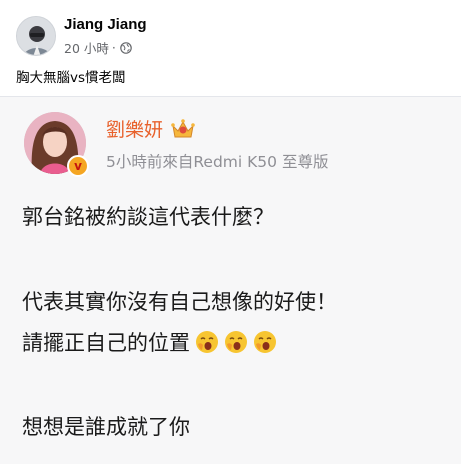 The width and height of the screenshot is (461, 464). I want to click on author-avatar, so click(36, 36).